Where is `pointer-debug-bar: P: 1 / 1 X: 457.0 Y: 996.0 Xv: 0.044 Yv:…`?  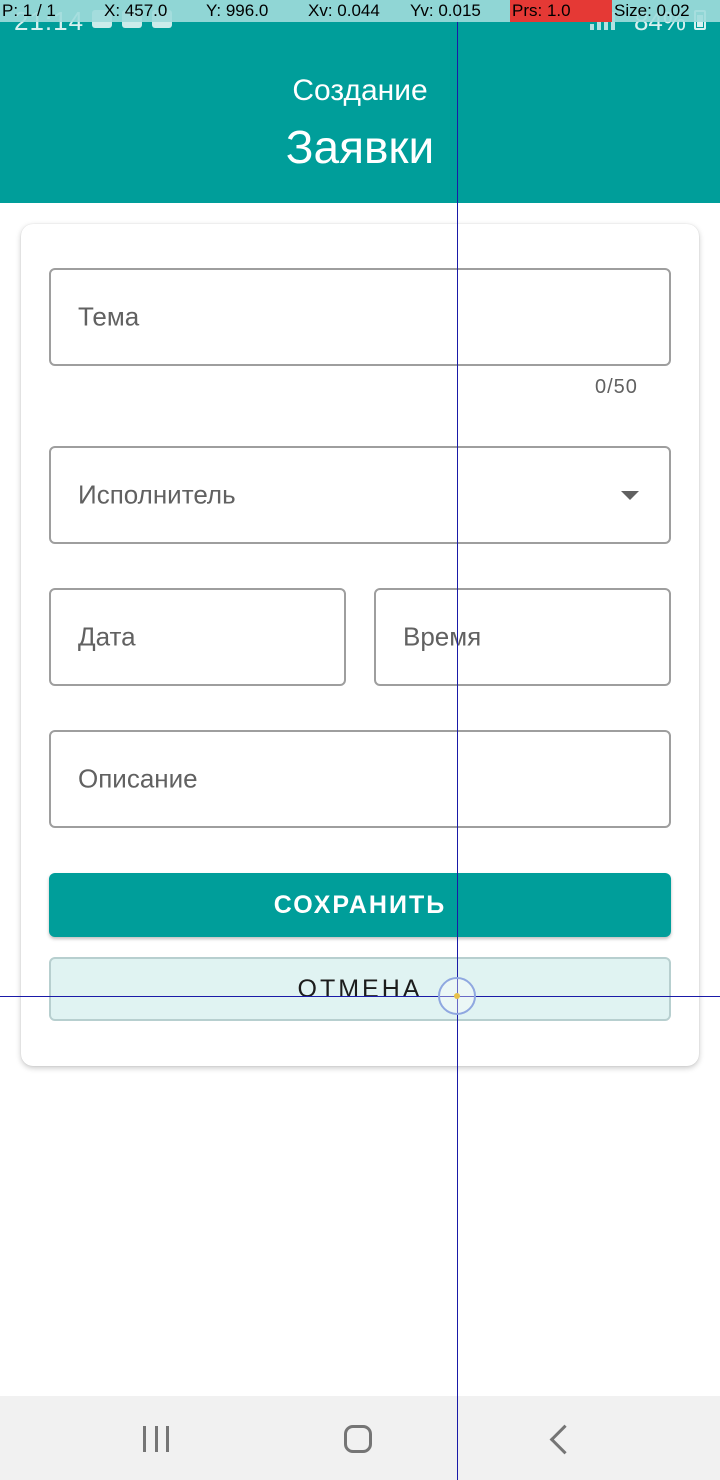
pointer-debug-bar: P: 1 / 1 X: 457.0 Y: 996.0 Xv: 0.044 Yv:… is located at coordinates (360, 11).